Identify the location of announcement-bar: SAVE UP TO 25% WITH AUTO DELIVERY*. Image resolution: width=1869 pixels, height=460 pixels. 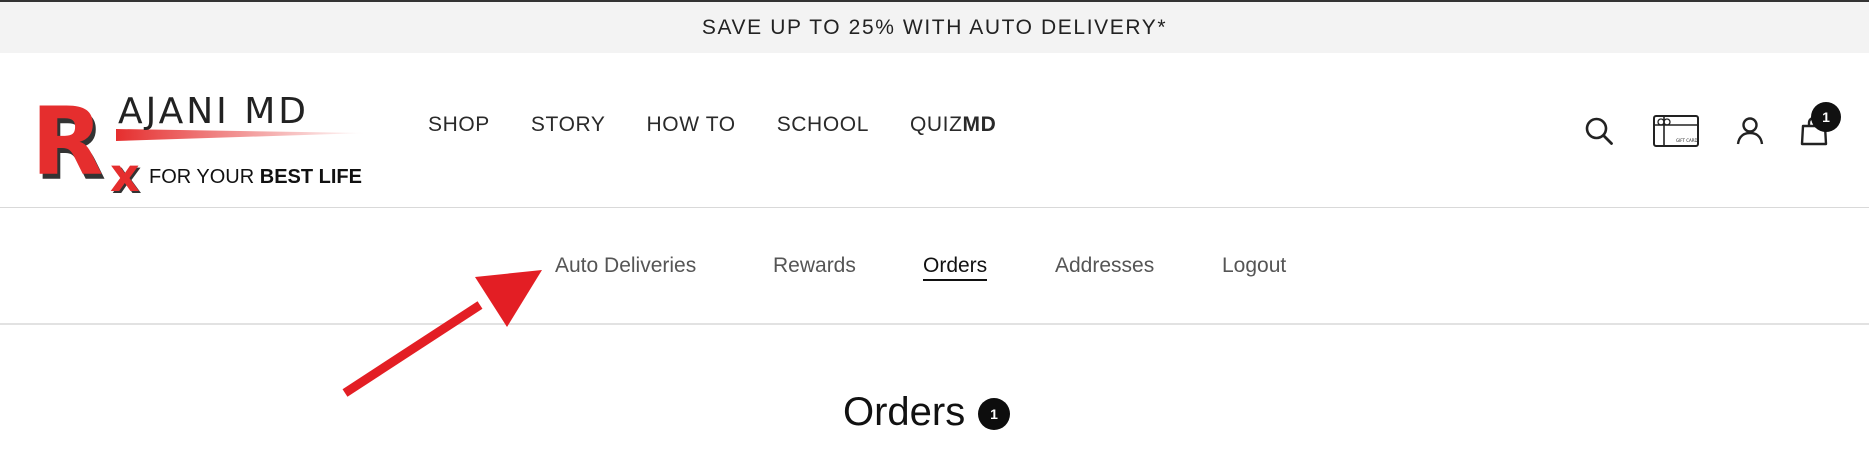
(934, 26).